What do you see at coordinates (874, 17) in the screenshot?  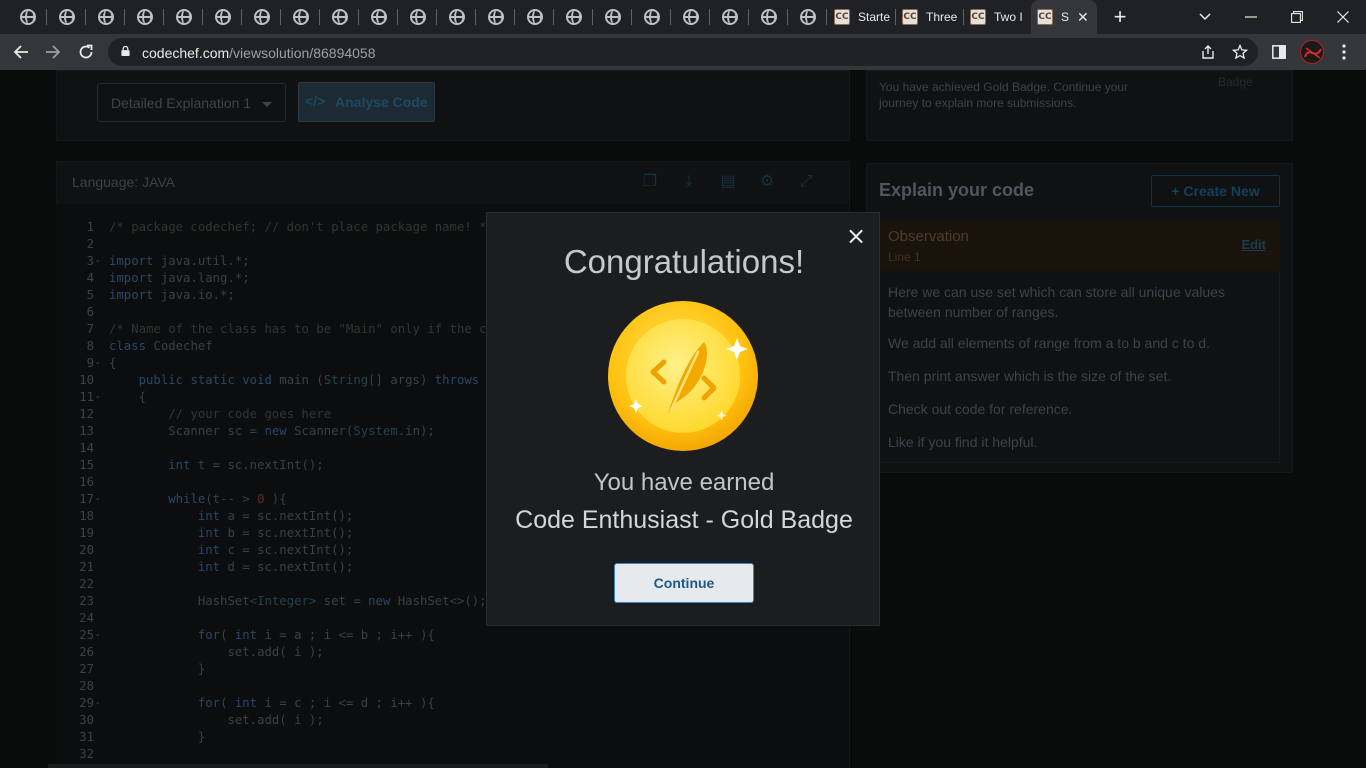 I see `tab-title: Starte` at bounding box center [874, 17].